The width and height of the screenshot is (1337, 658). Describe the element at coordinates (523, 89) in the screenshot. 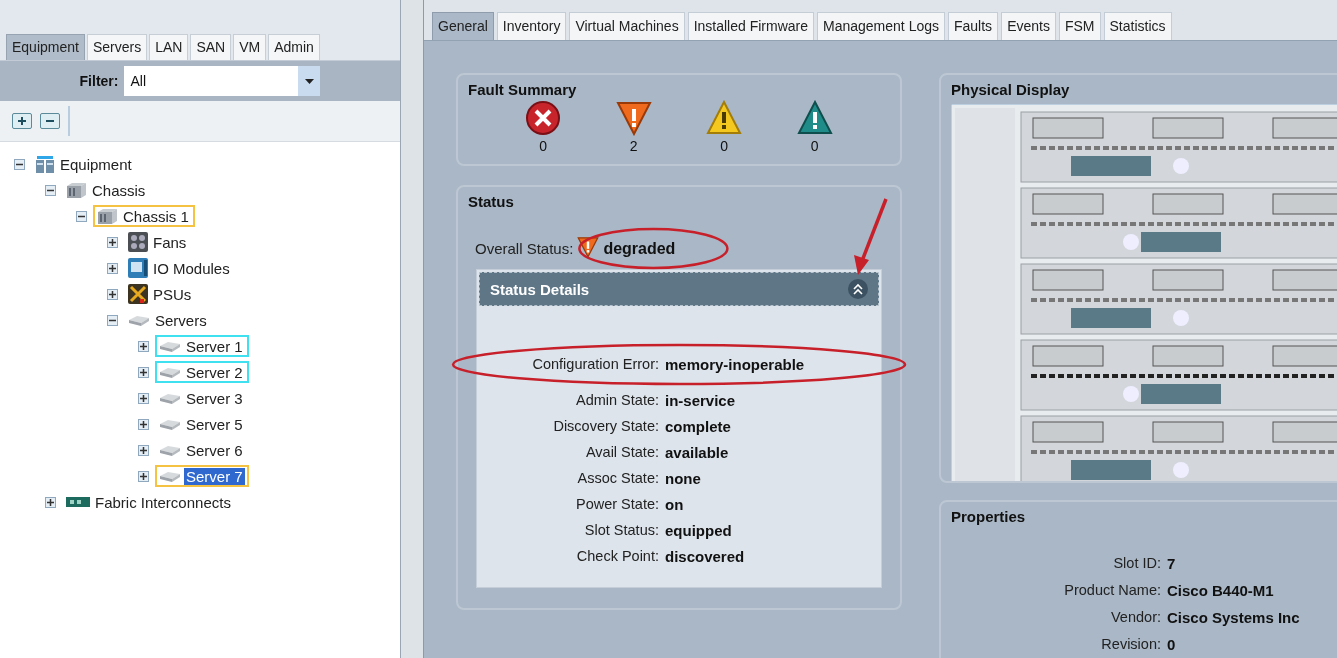

I see `panel-title: Fault Summary` at that location.